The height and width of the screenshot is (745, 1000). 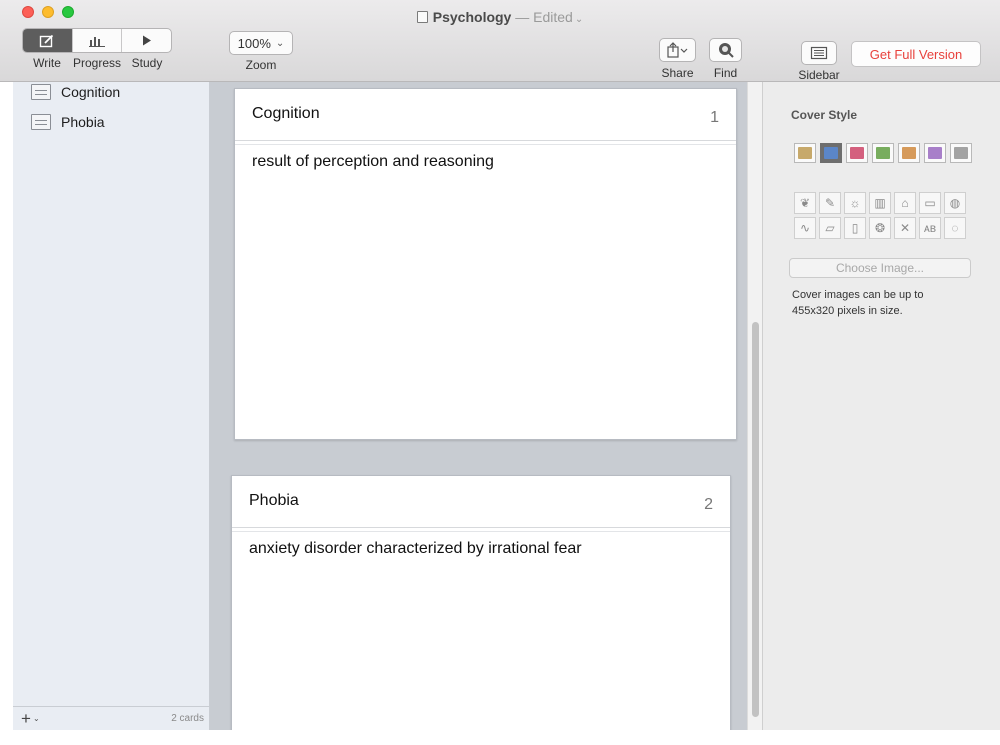 I want to click on card-count: 2 cards, so click(x=187, y=718).